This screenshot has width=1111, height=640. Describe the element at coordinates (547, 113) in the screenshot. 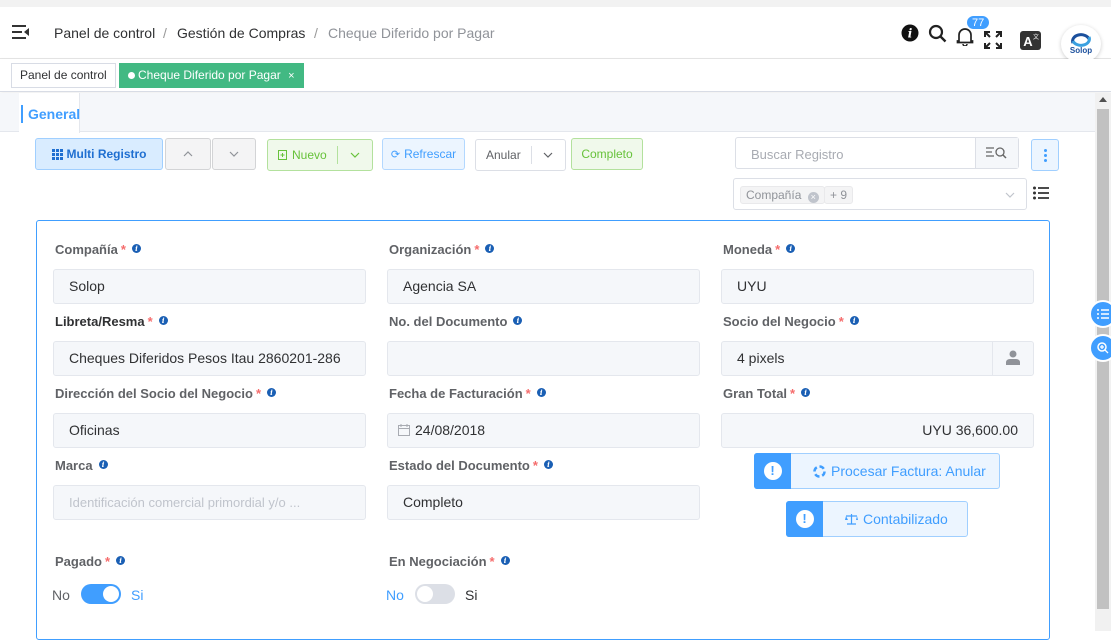

I see `tabs-bar: General` at that location.